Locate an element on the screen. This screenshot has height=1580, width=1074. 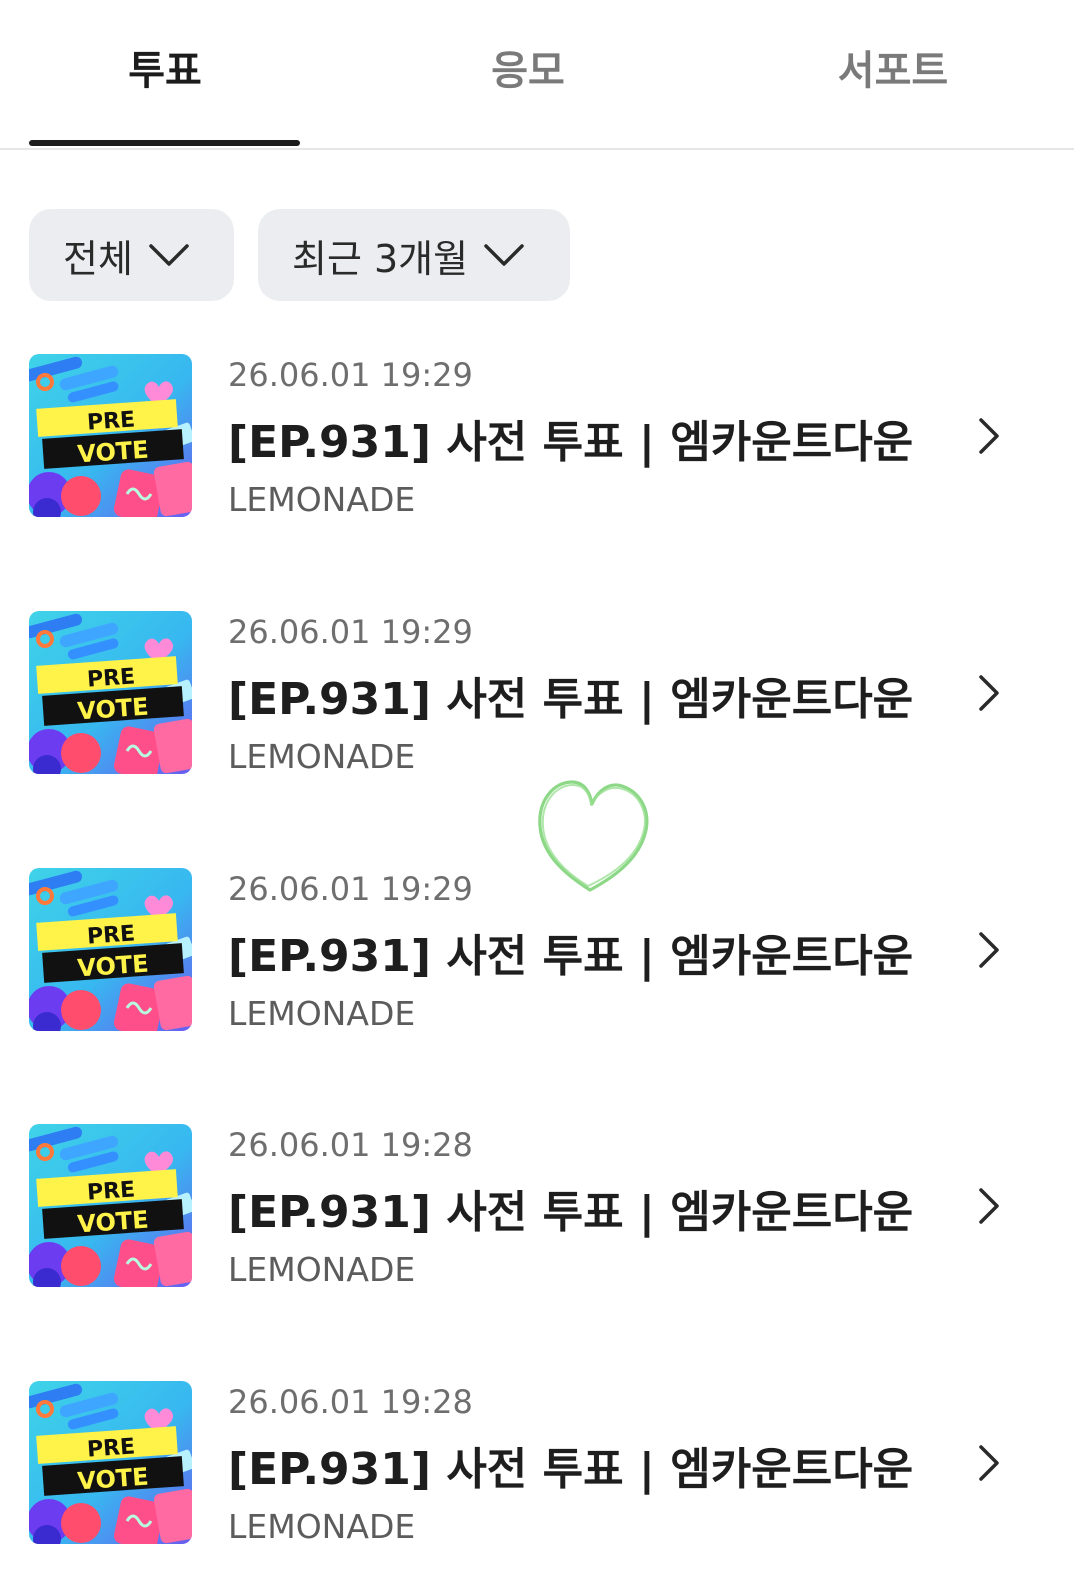
doodle-heart-icon is located at coordinates (593, 836).